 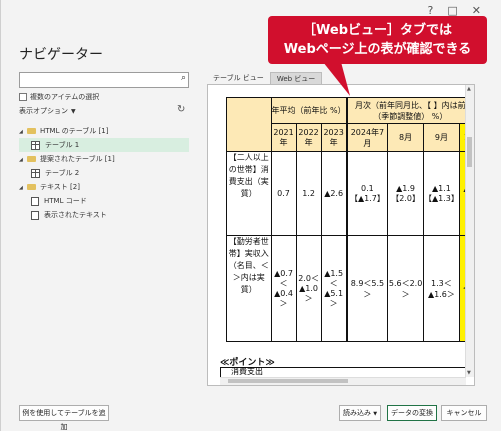 I want to click on table-cell: 5.6＜2.0＞, so click(x=405, y=288).